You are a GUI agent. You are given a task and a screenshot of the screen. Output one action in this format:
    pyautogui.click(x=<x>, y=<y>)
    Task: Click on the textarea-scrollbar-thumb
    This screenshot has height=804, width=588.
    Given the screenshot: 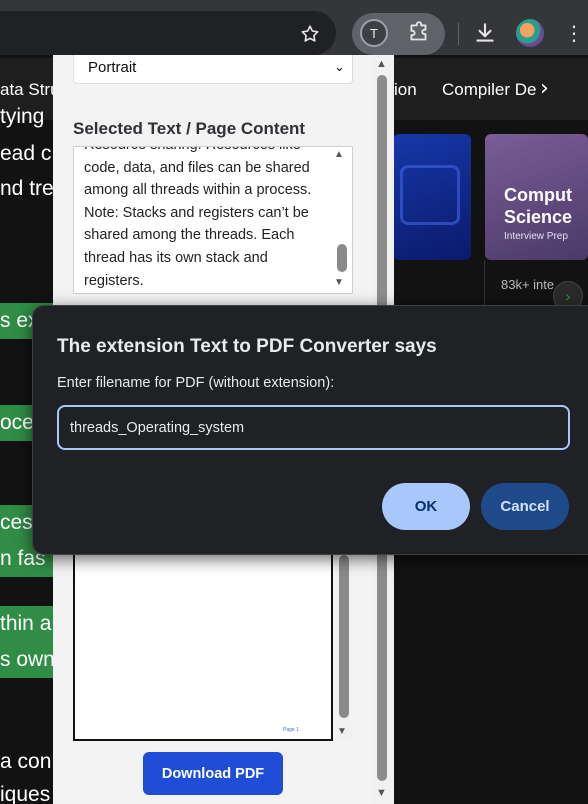 What is the action you would take?
    pyautogui.click(x=342, y=258)
    